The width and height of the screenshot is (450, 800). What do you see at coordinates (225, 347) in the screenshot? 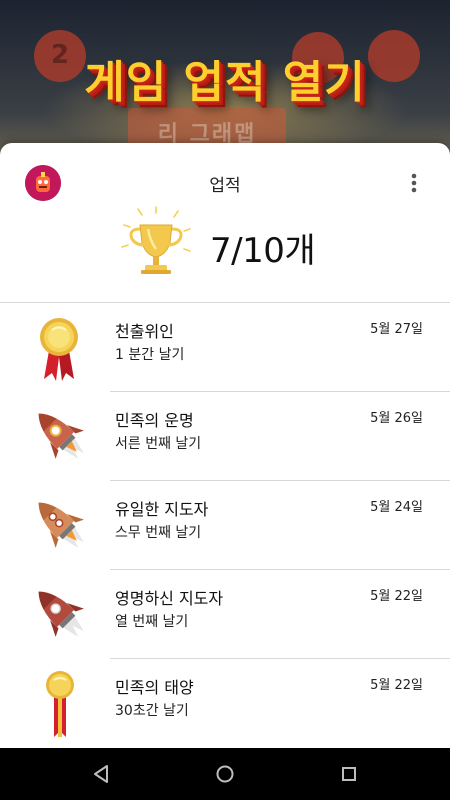
I see `list-item: 천출위인 1 분간 날기 5월 27일` at bounding box center [225, 347].